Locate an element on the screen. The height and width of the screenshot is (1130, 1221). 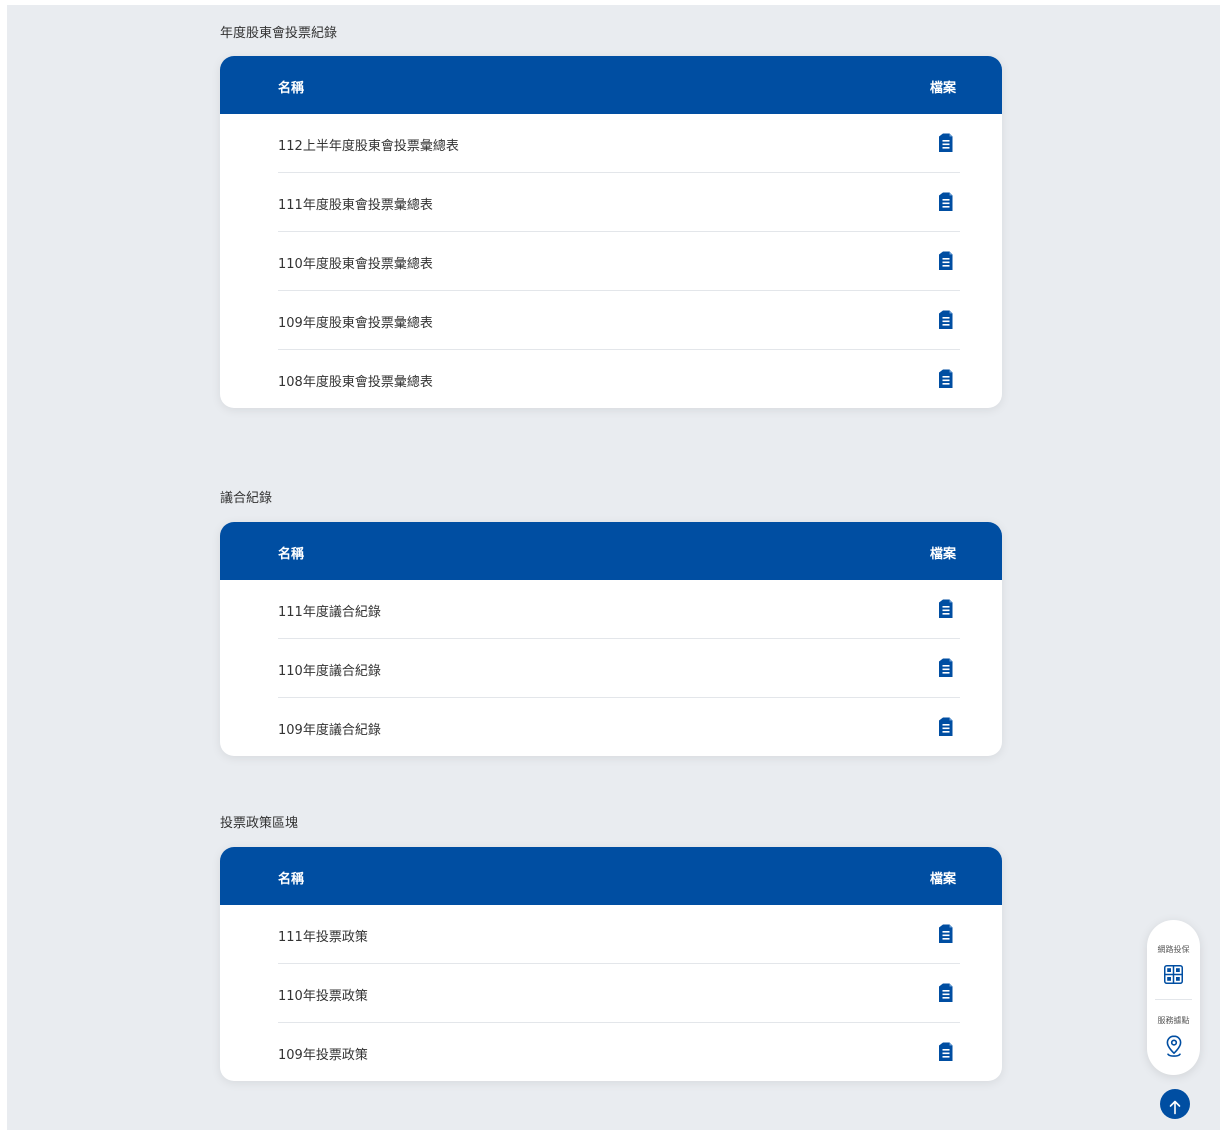
floating-quick-menu: 網路投保 服務據點 is located at coordinates (1173, 997).